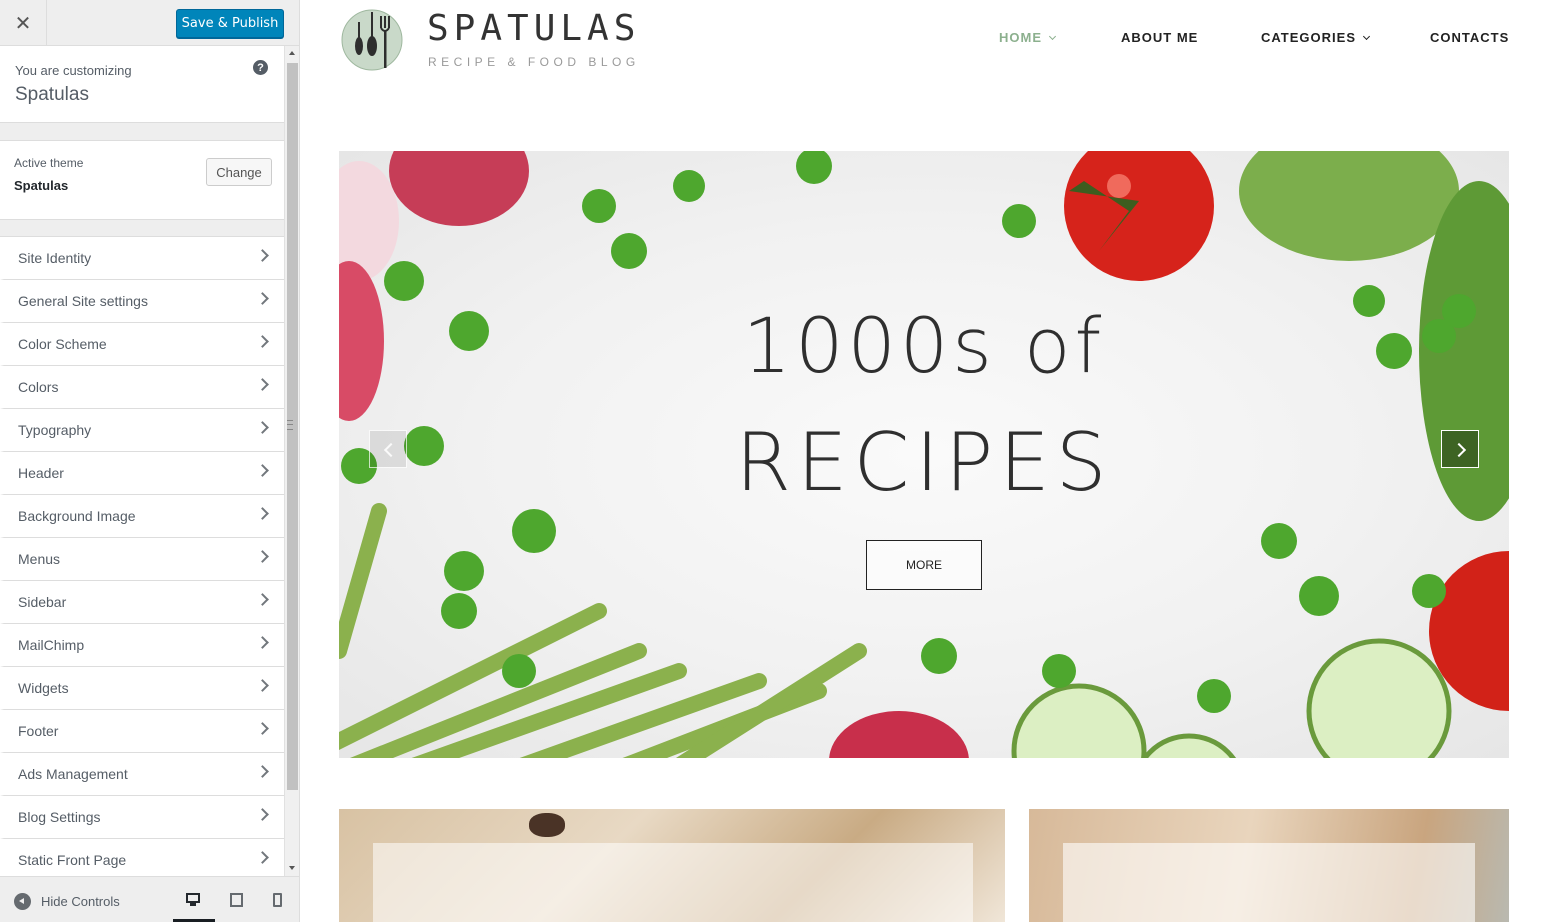  What do you see at coordinates (142, 645) in the screenshot?
I see `section-mailchimp: MailChimp` at bounding box center [142, 645].